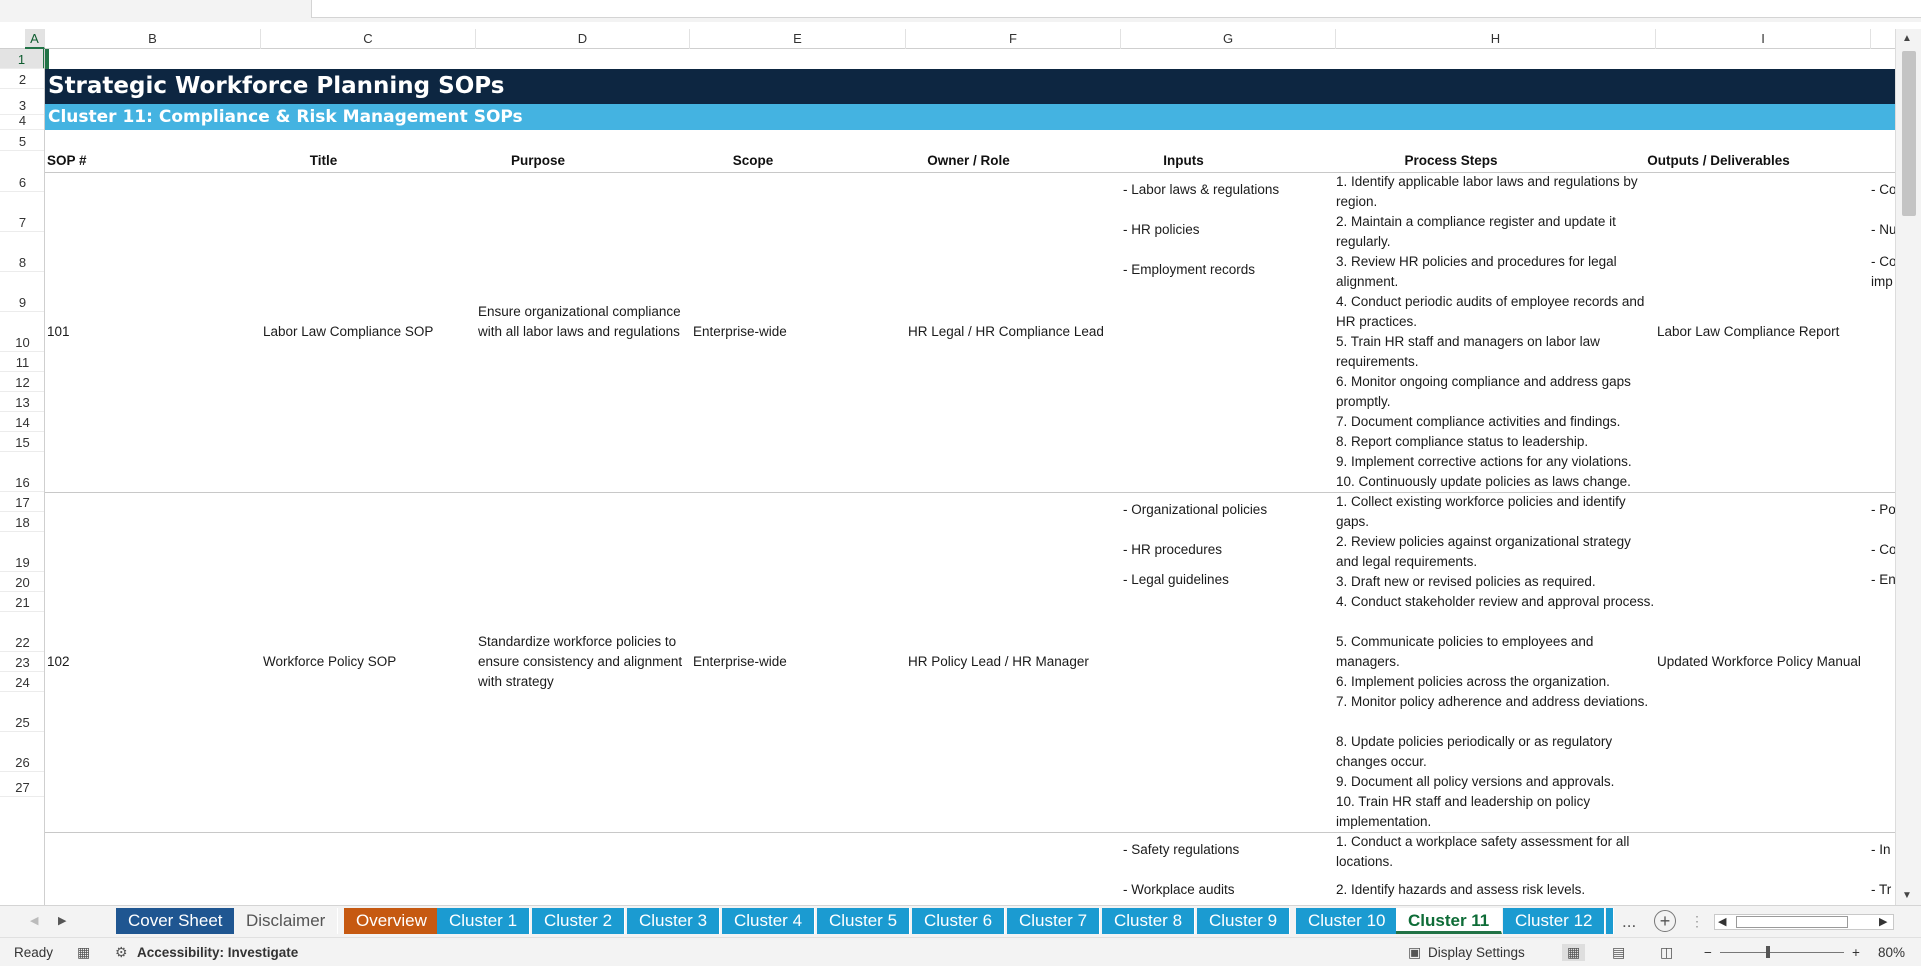 The width and height of the screenshot is (1921, 966). Describe the element at coordinates (62, 920) in the screenshot. I see `tab-scroll-right-icon: ▶` at that location.